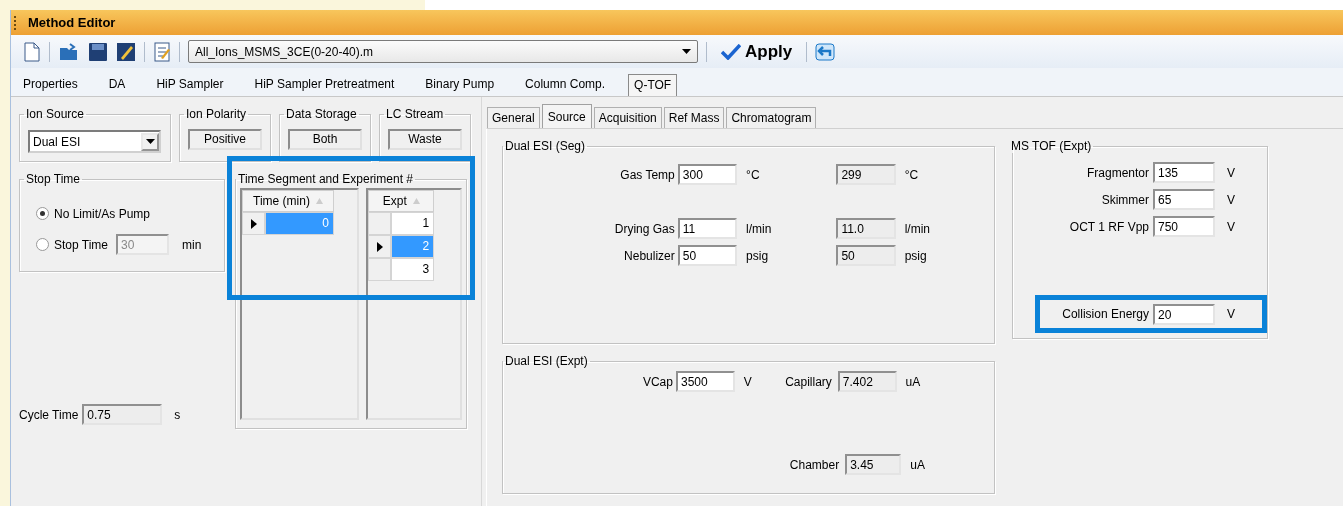 The height and width of the screenshot is (506, 1343). What do you see at coordinates (49, 414) in the screenshot?
I see `field-label: Cycle Time` at bounding box center [49, 414].